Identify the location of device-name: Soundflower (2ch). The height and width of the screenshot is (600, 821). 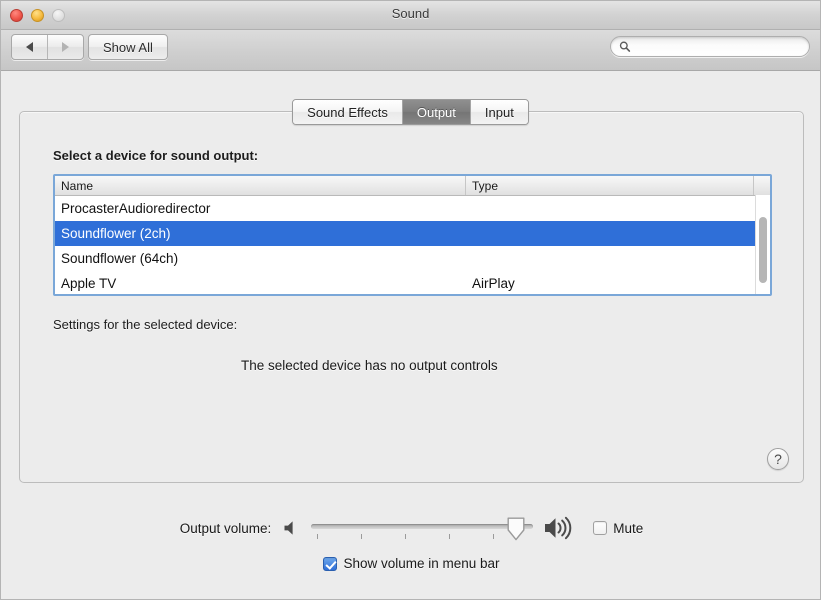
(116, 233).